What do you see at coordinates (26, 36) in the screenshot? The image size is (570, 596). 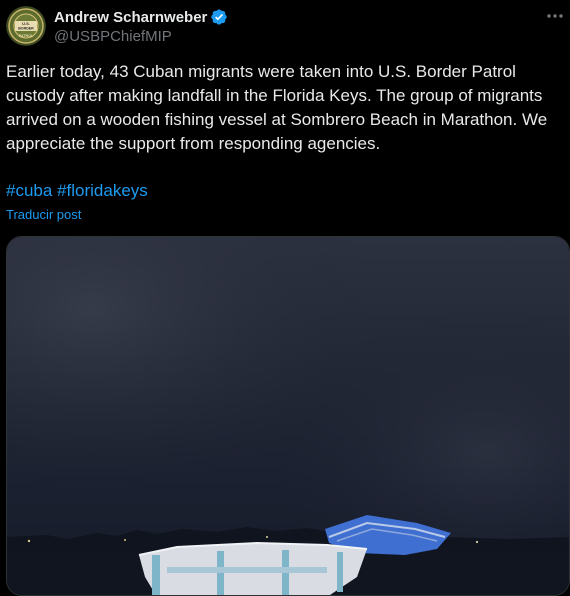 I see `svg-text: PATROL` at bounding box center [26, 36].